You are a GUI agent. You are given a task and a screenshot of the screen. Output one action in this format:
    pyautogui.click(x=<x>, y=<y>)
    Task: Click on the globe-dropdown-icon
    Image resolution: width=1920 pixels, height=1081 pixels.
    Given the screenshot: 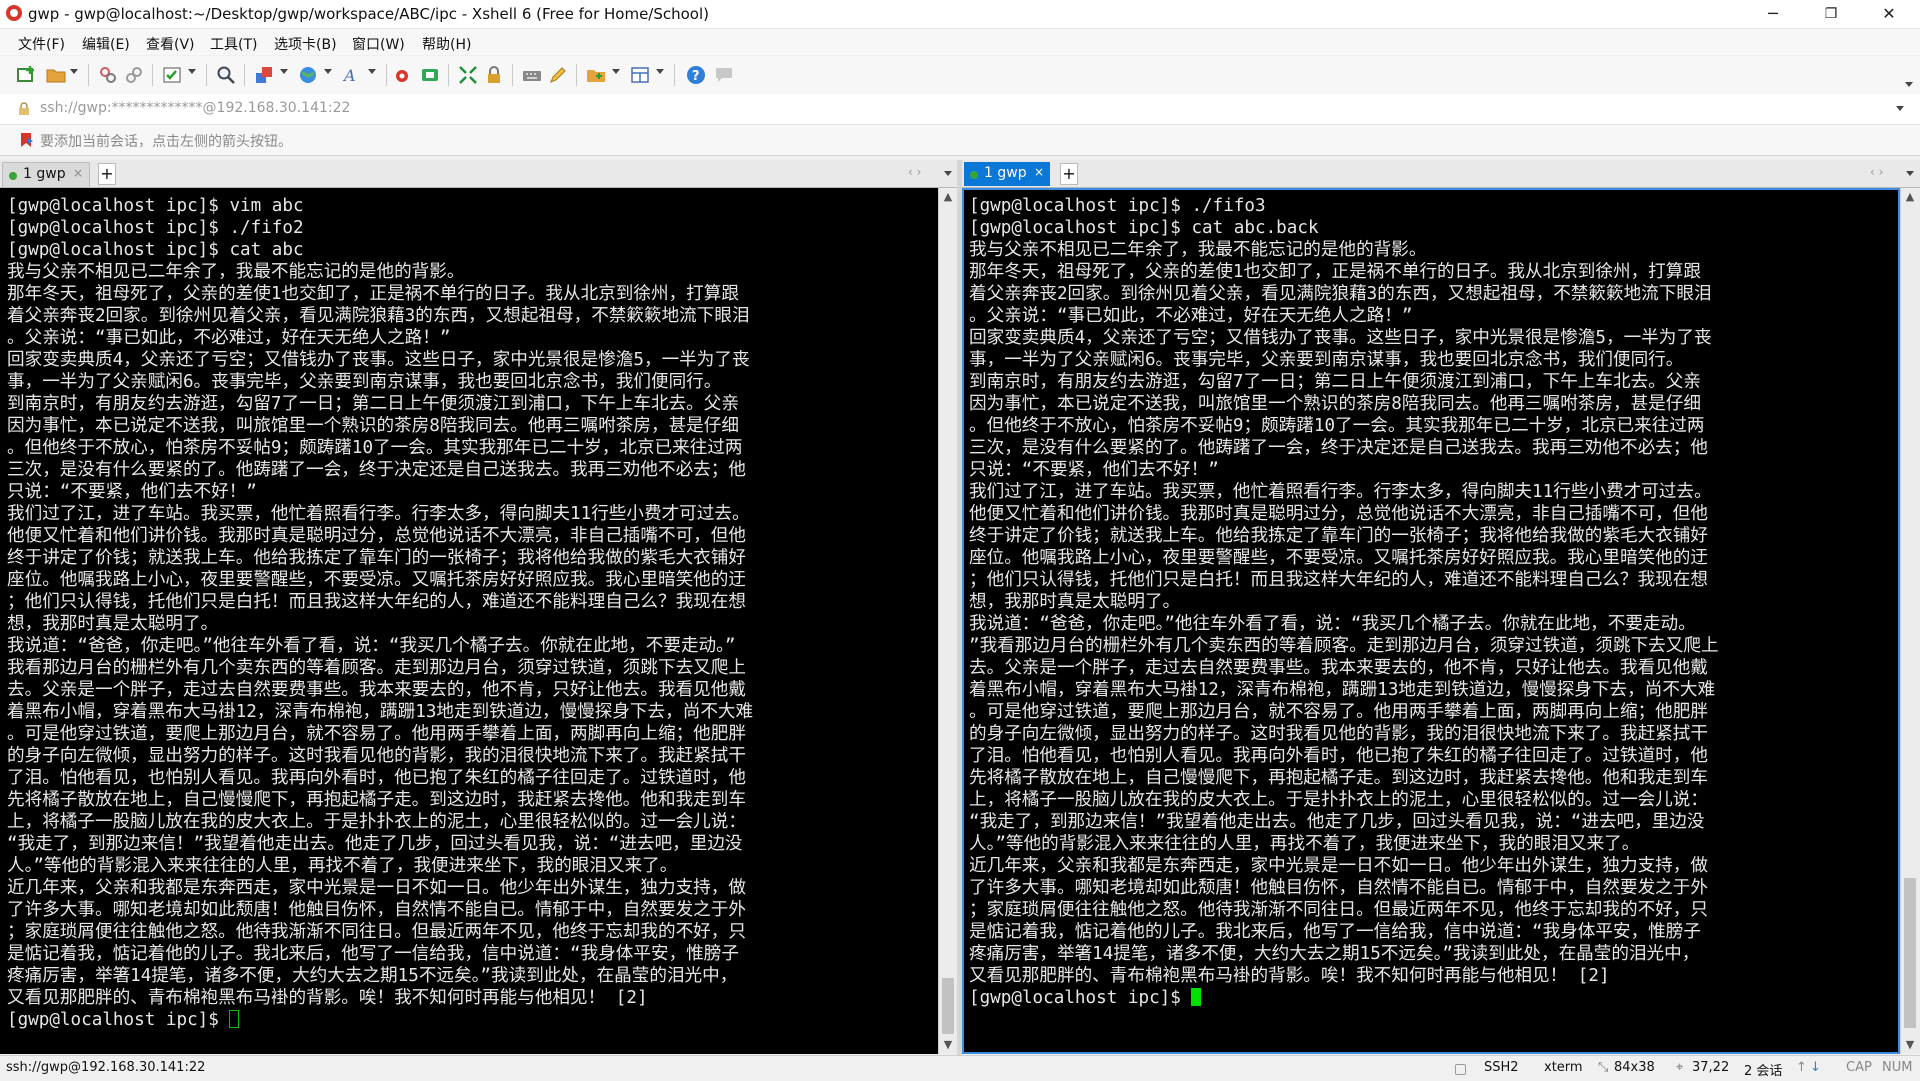 What is the action you would take?
    pyautogui.click(x=328, y=71)
    